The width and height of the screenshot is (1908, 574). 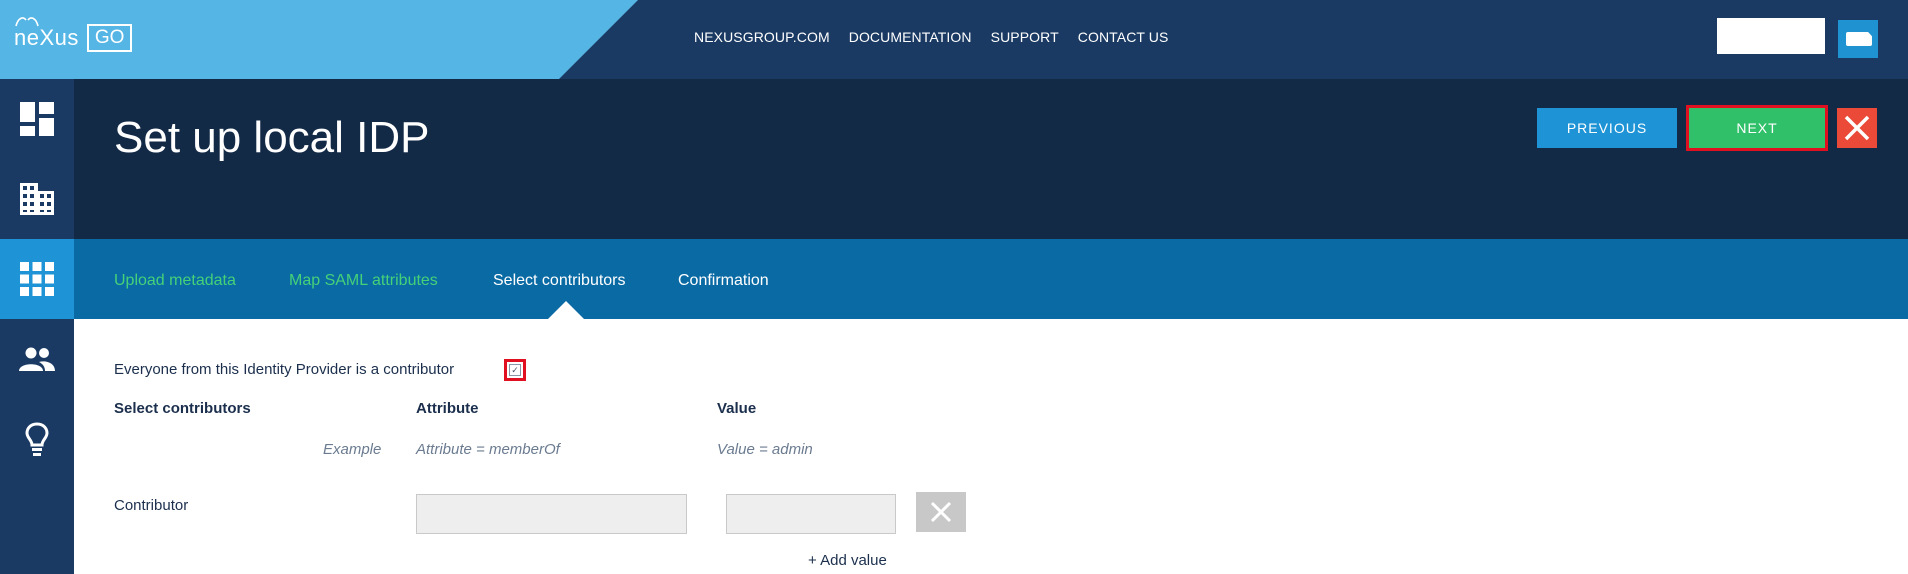 I want to click on remove-contributor-button, so click(x=941, y=512).